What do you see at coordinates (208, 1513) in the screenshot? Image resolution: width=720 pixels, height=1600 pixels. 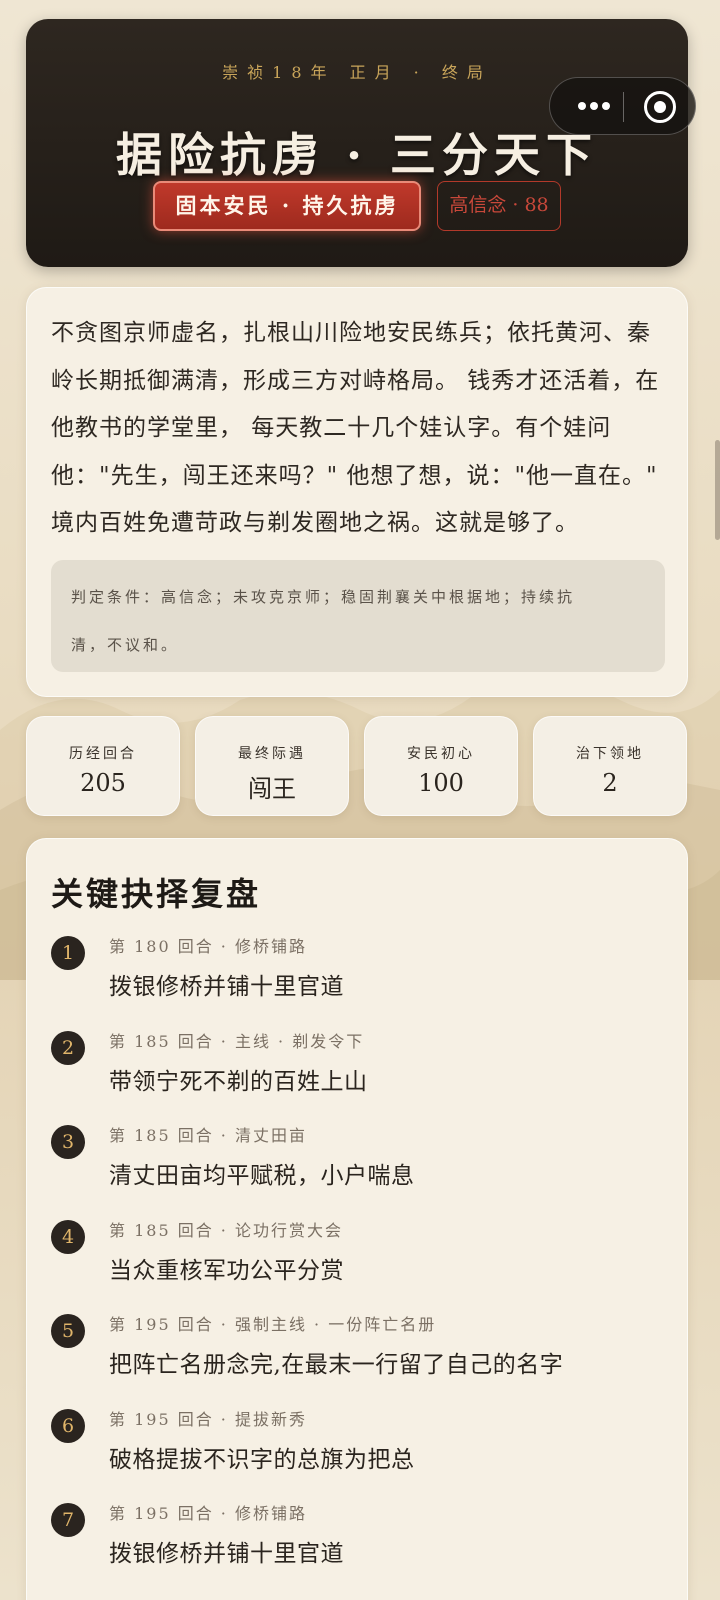 I see `decision-meta: 第 195 回合 · 修桥铺路` at bounding box center [208, 1513].